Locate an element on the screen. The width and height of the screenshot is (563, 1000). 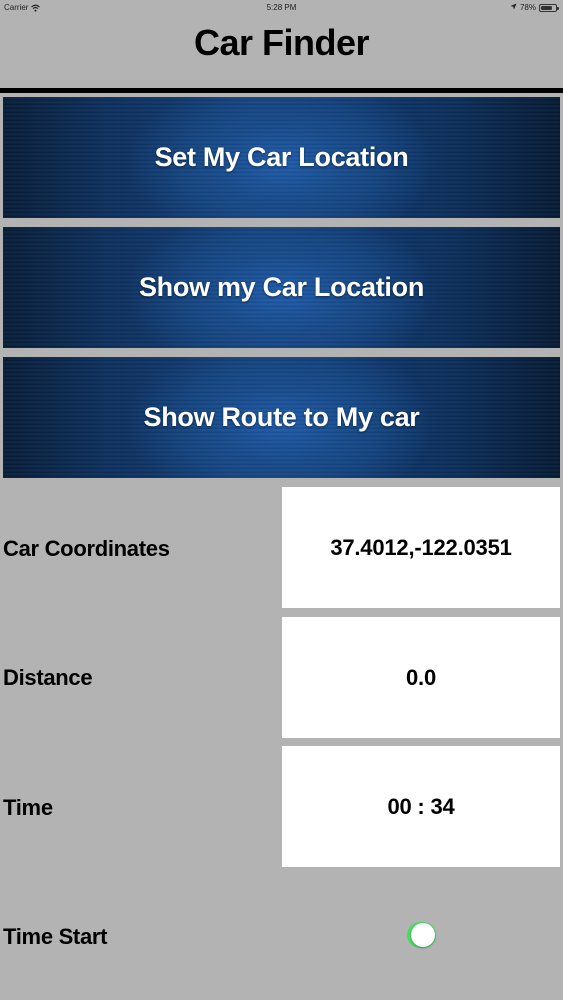
car-coordinates-label: Car Coordinates is located at coordinates (86, 548).